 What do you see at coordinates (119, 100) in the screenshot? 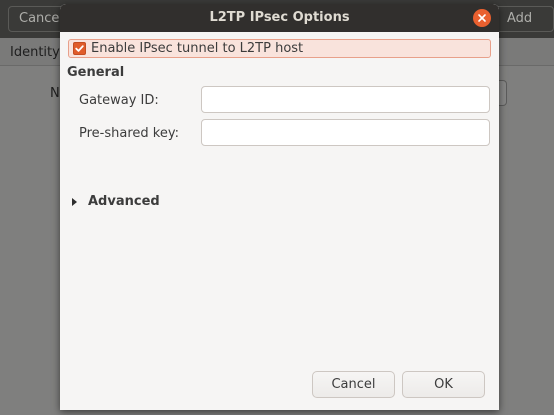
I see `gateway-id-label: Gateway ID:` at bounding box center [119, 100].